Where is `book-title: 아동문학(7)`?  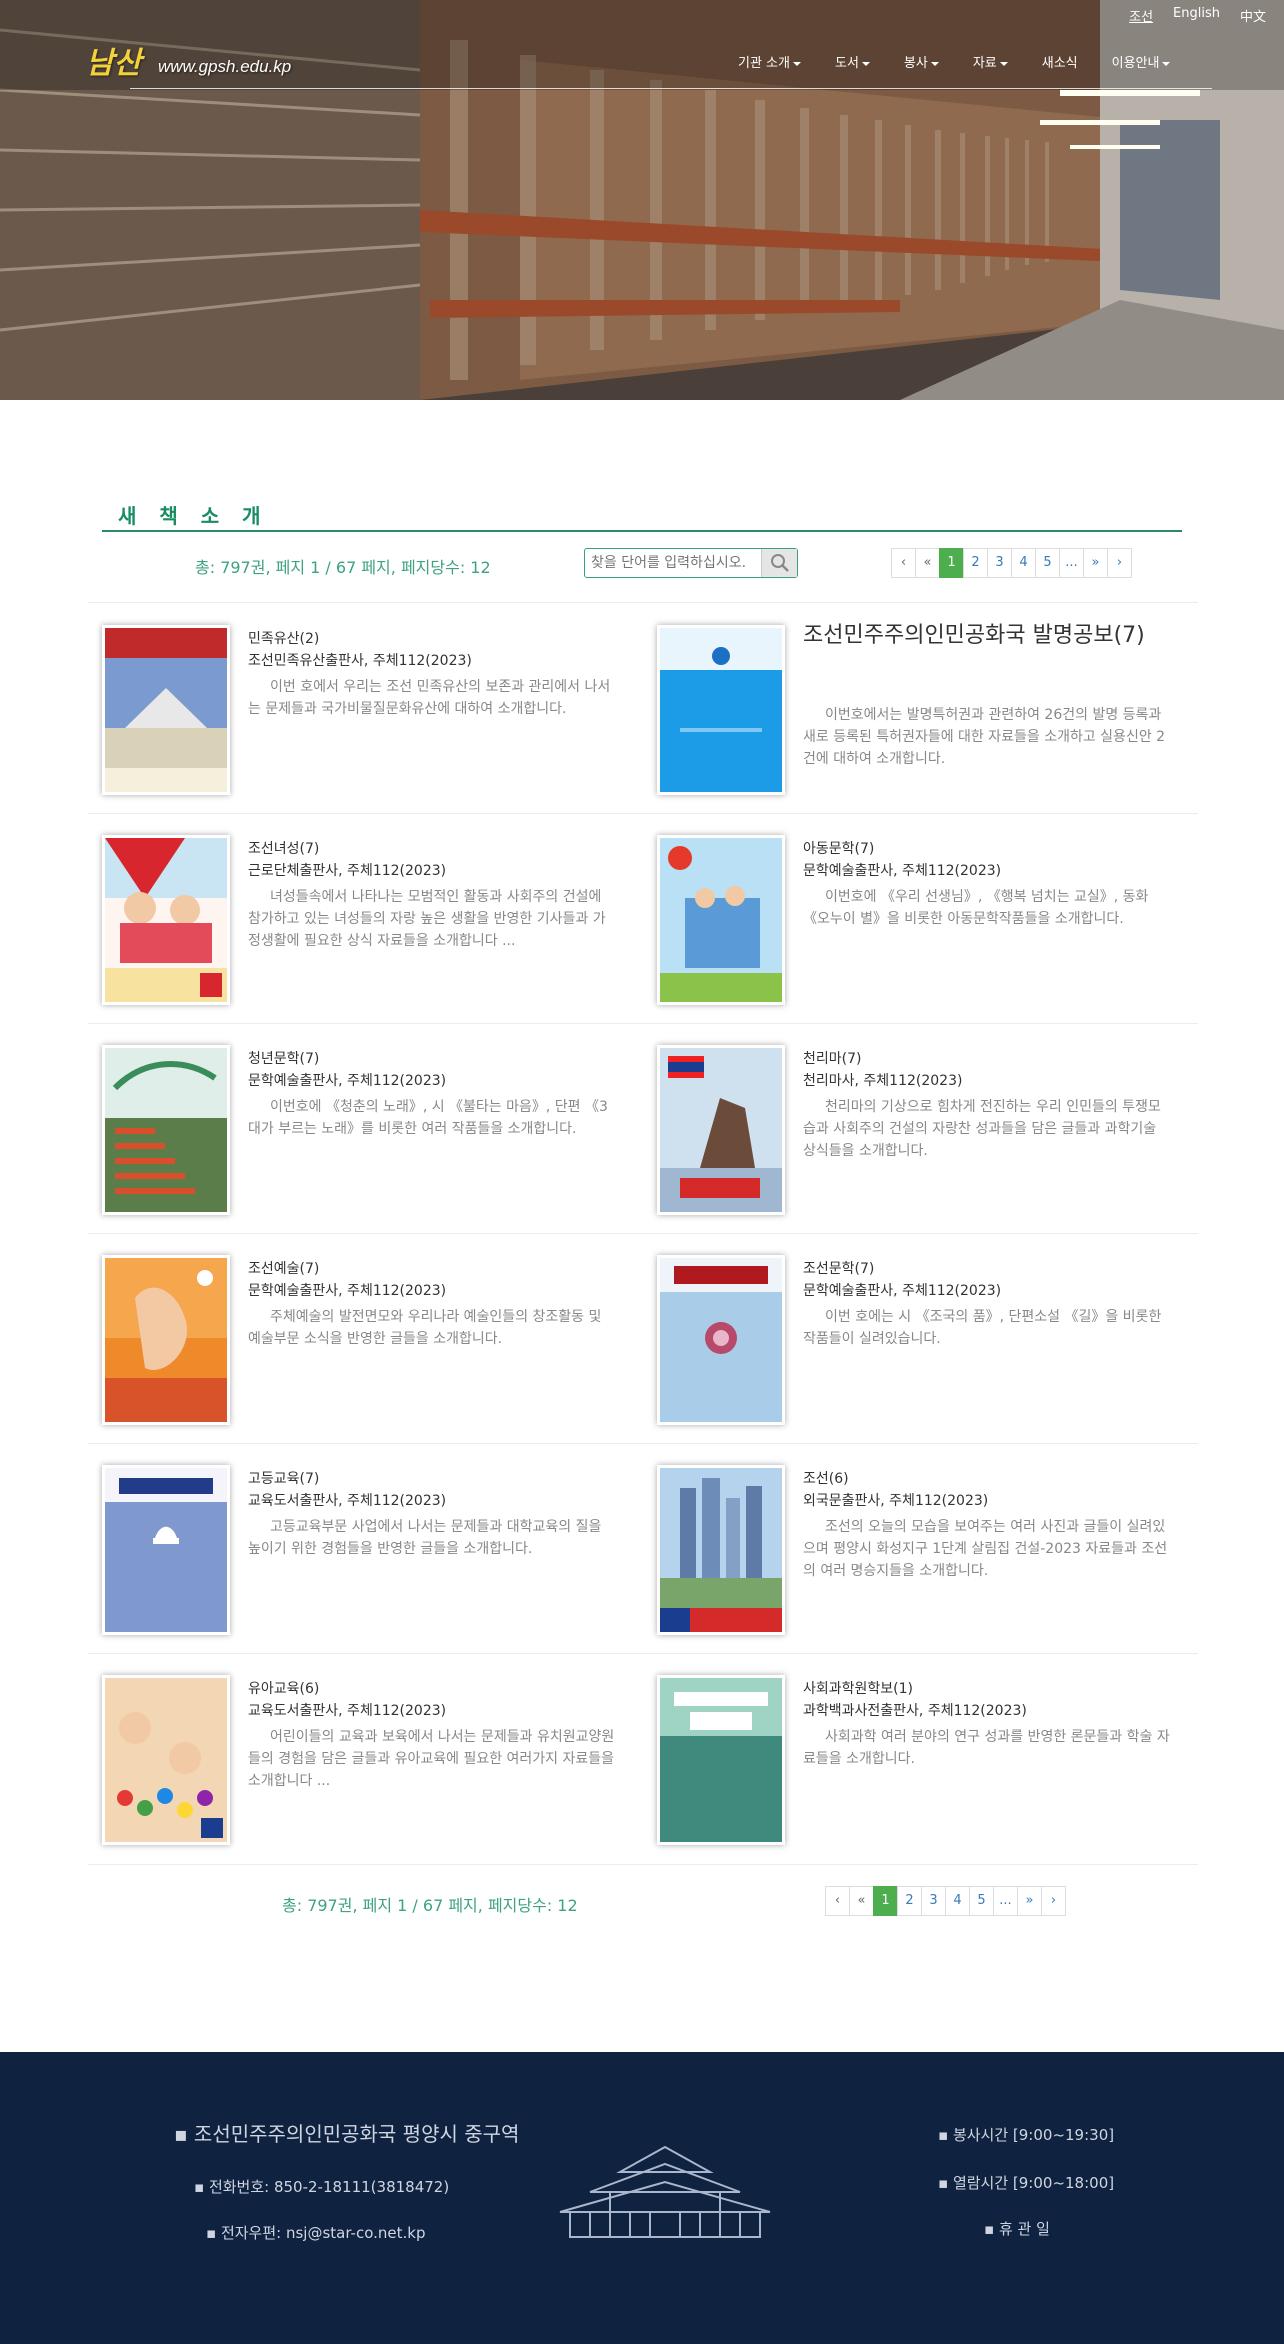 book-title: 아동문학(7) is located at coordinates (838, 848).